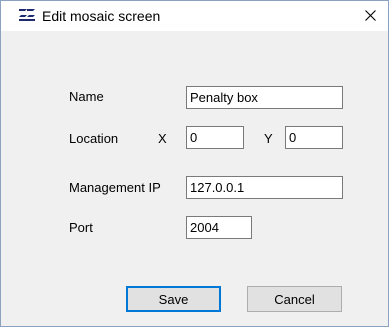  I want to click on cancel-button: Cancel, so click(294, 299).